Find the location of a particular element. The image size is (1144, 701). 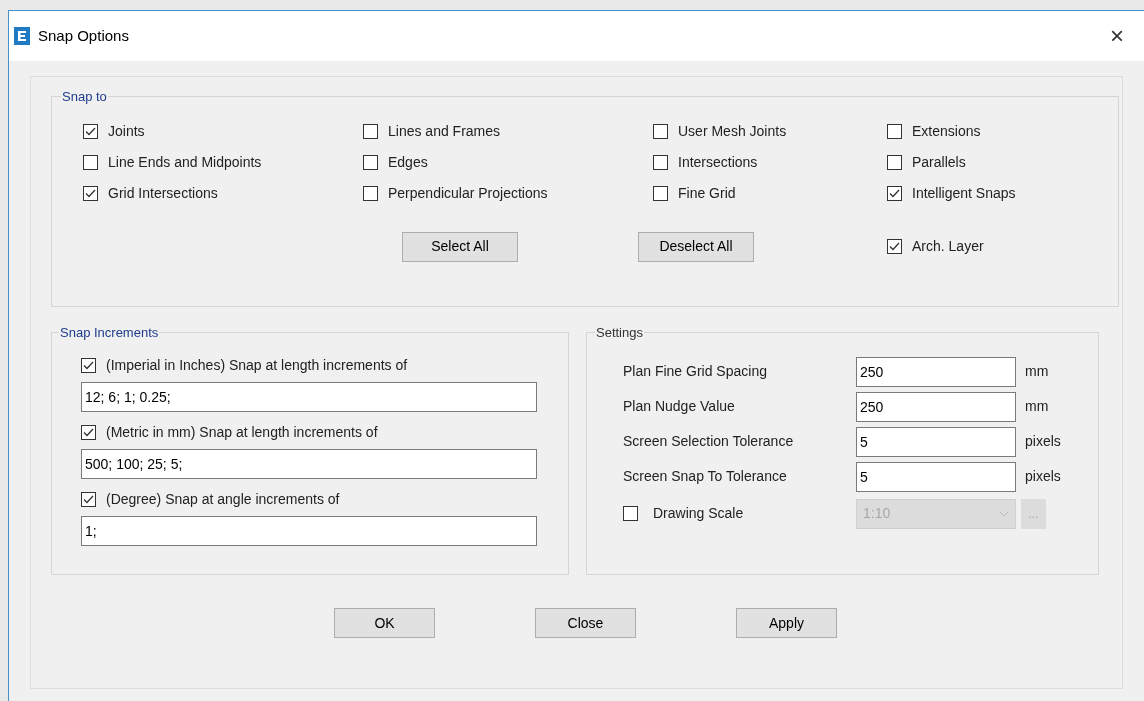

checkbox-label: (Metric in mm) Snap at length increments of is located at coordinates (242, 432).